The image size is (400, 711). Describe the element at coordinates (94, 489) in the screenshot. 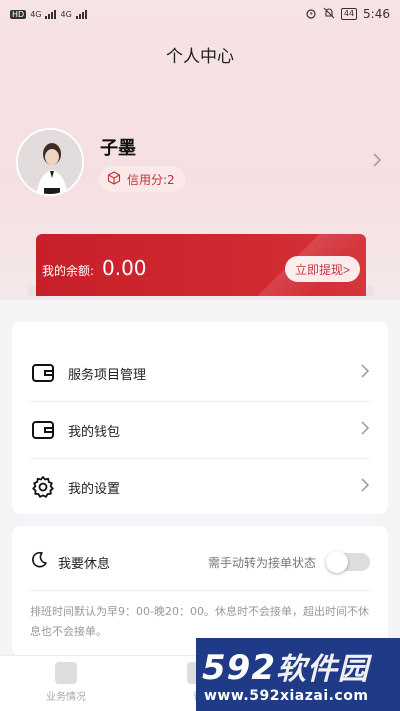

I see `menu-item-label: 我的设置` at that location.